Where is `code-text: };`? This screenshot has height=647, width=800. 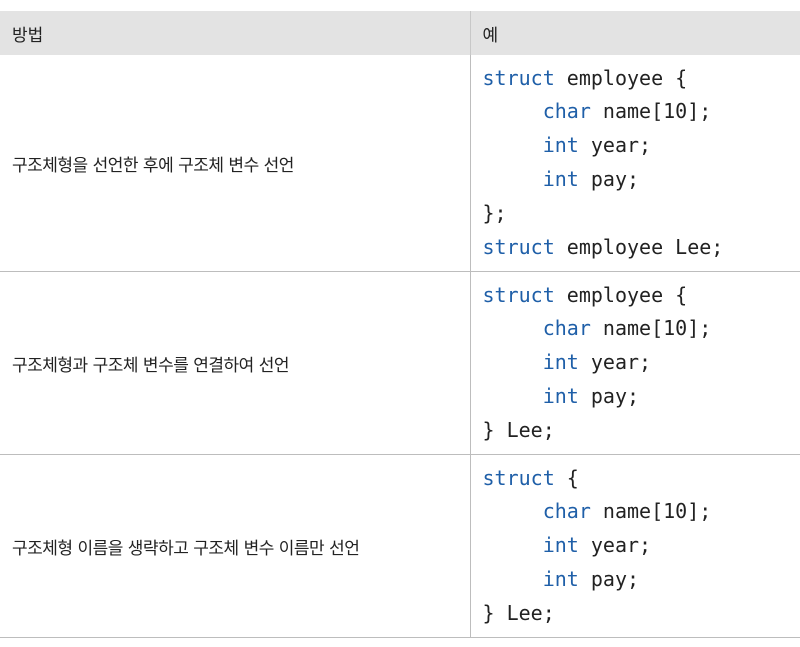 code-text: }; is located at coordinates (494, 212).